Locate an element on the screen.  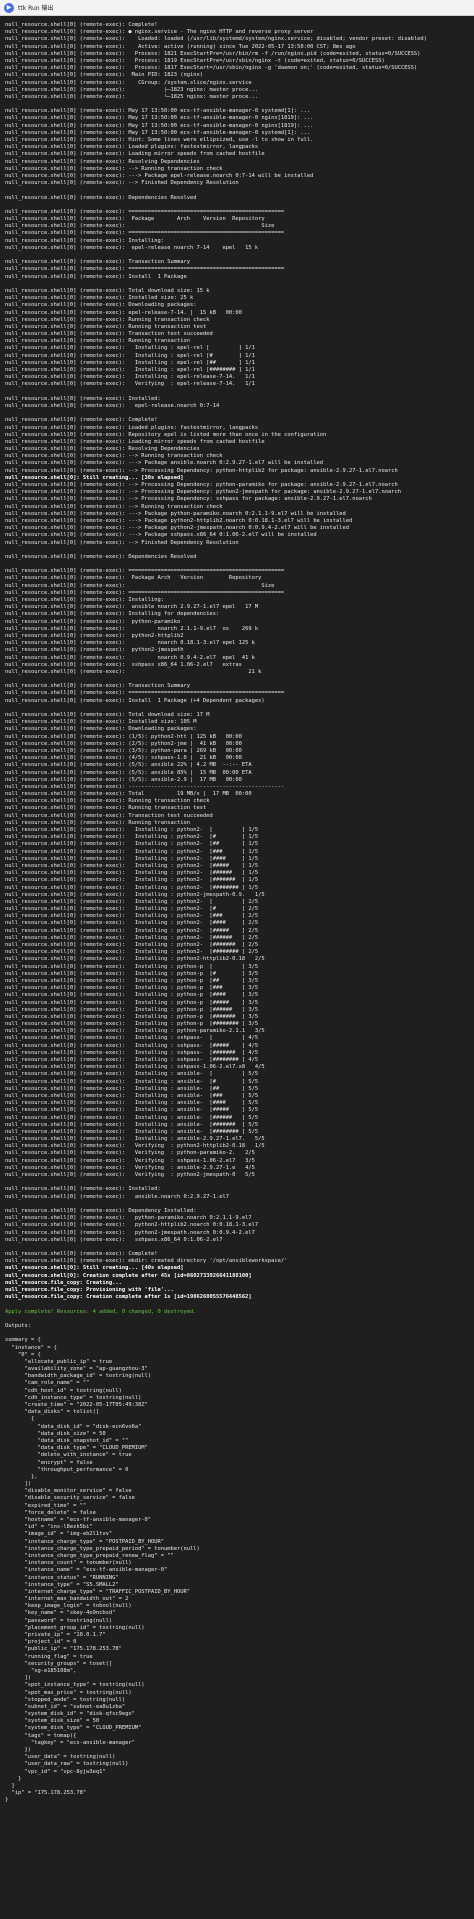
console-line: "expired_time" = "" is located at coordinates (46, 1505).